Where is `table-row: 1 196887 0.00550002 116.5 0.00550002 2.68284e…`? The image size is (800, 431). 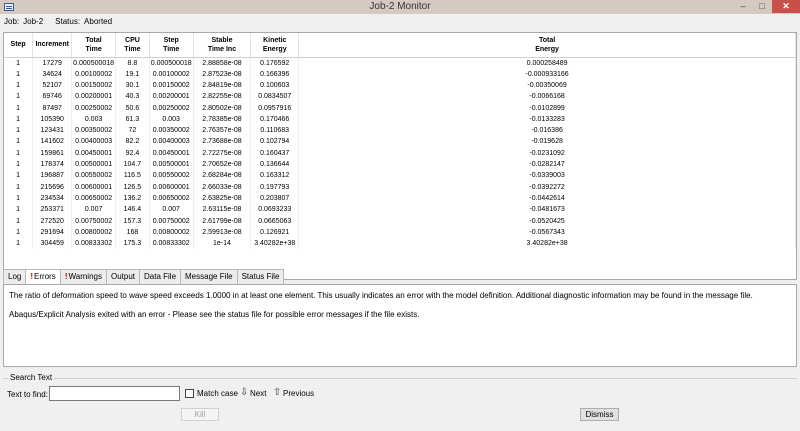
table-row: 1 196887 0.00550002 116.5 0.00550002 2.68284e… is located at coordinates (400, 176).